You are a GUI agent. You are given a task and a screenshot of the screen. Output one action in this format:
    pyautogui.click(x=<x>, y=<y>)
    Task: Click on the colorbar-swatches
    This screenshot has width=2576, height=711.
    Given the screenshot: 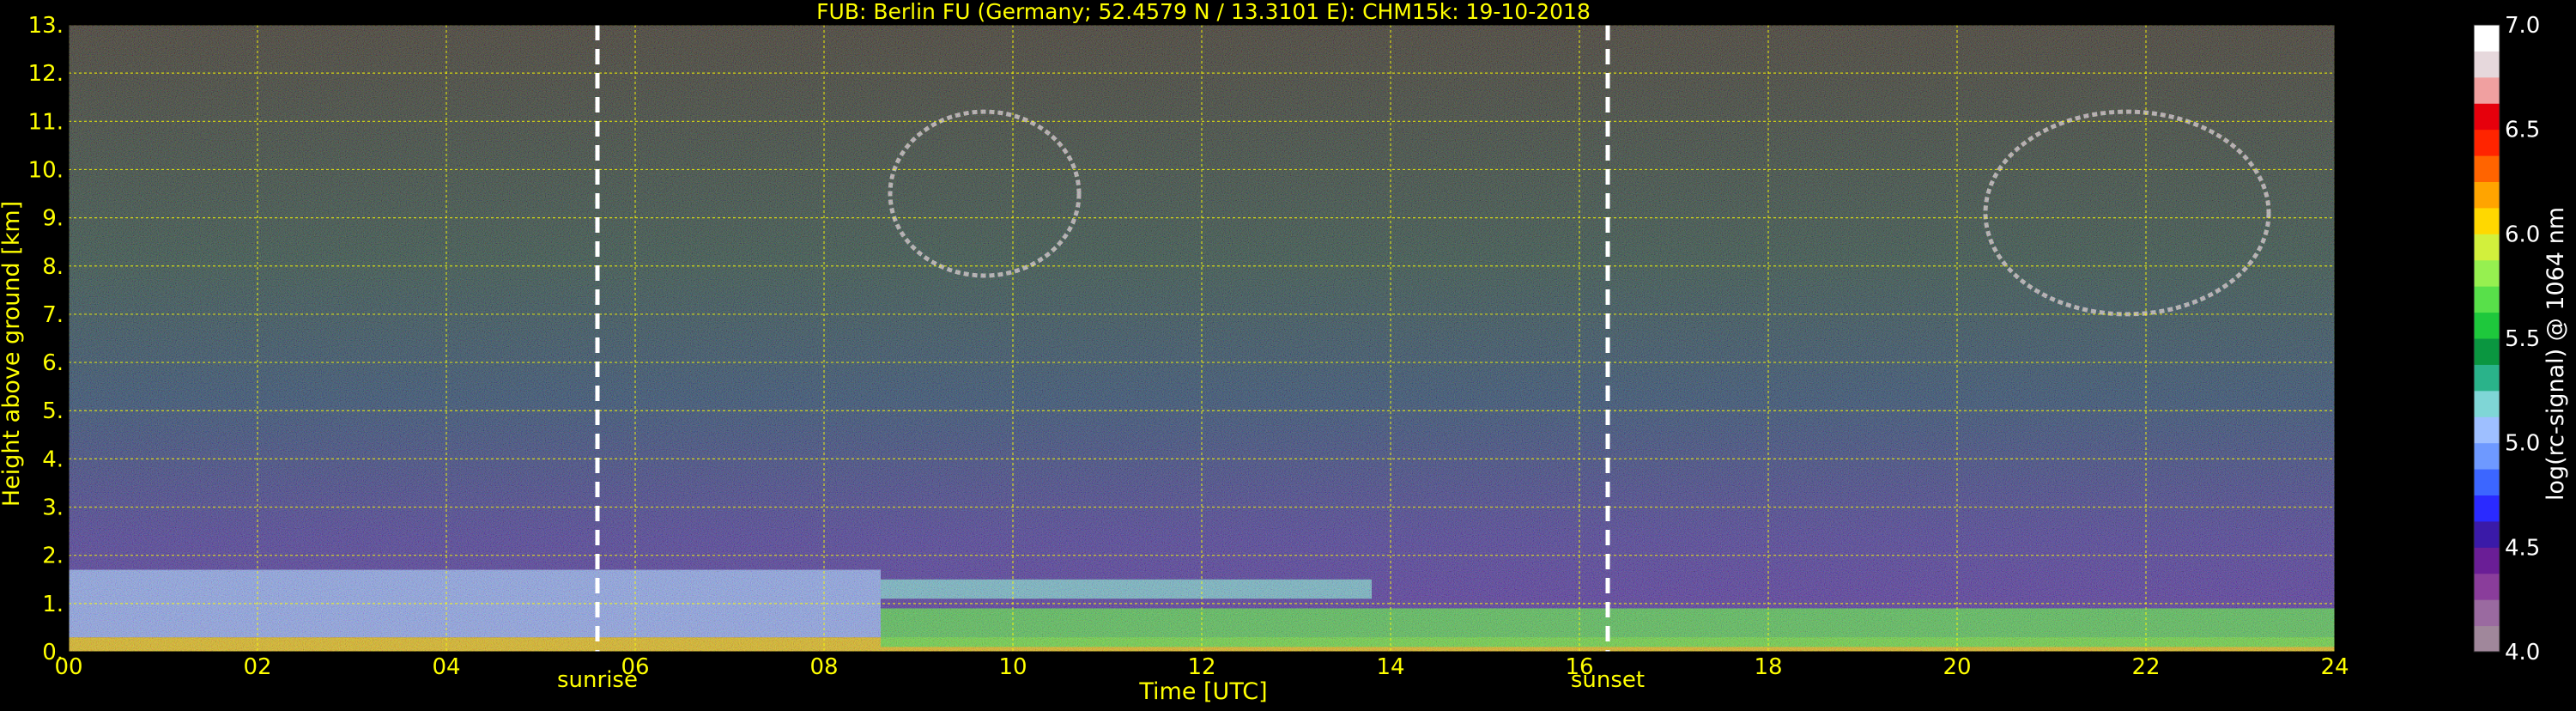 What is the action you would take?
    pyautogui.click(x=2487, y=339)
    